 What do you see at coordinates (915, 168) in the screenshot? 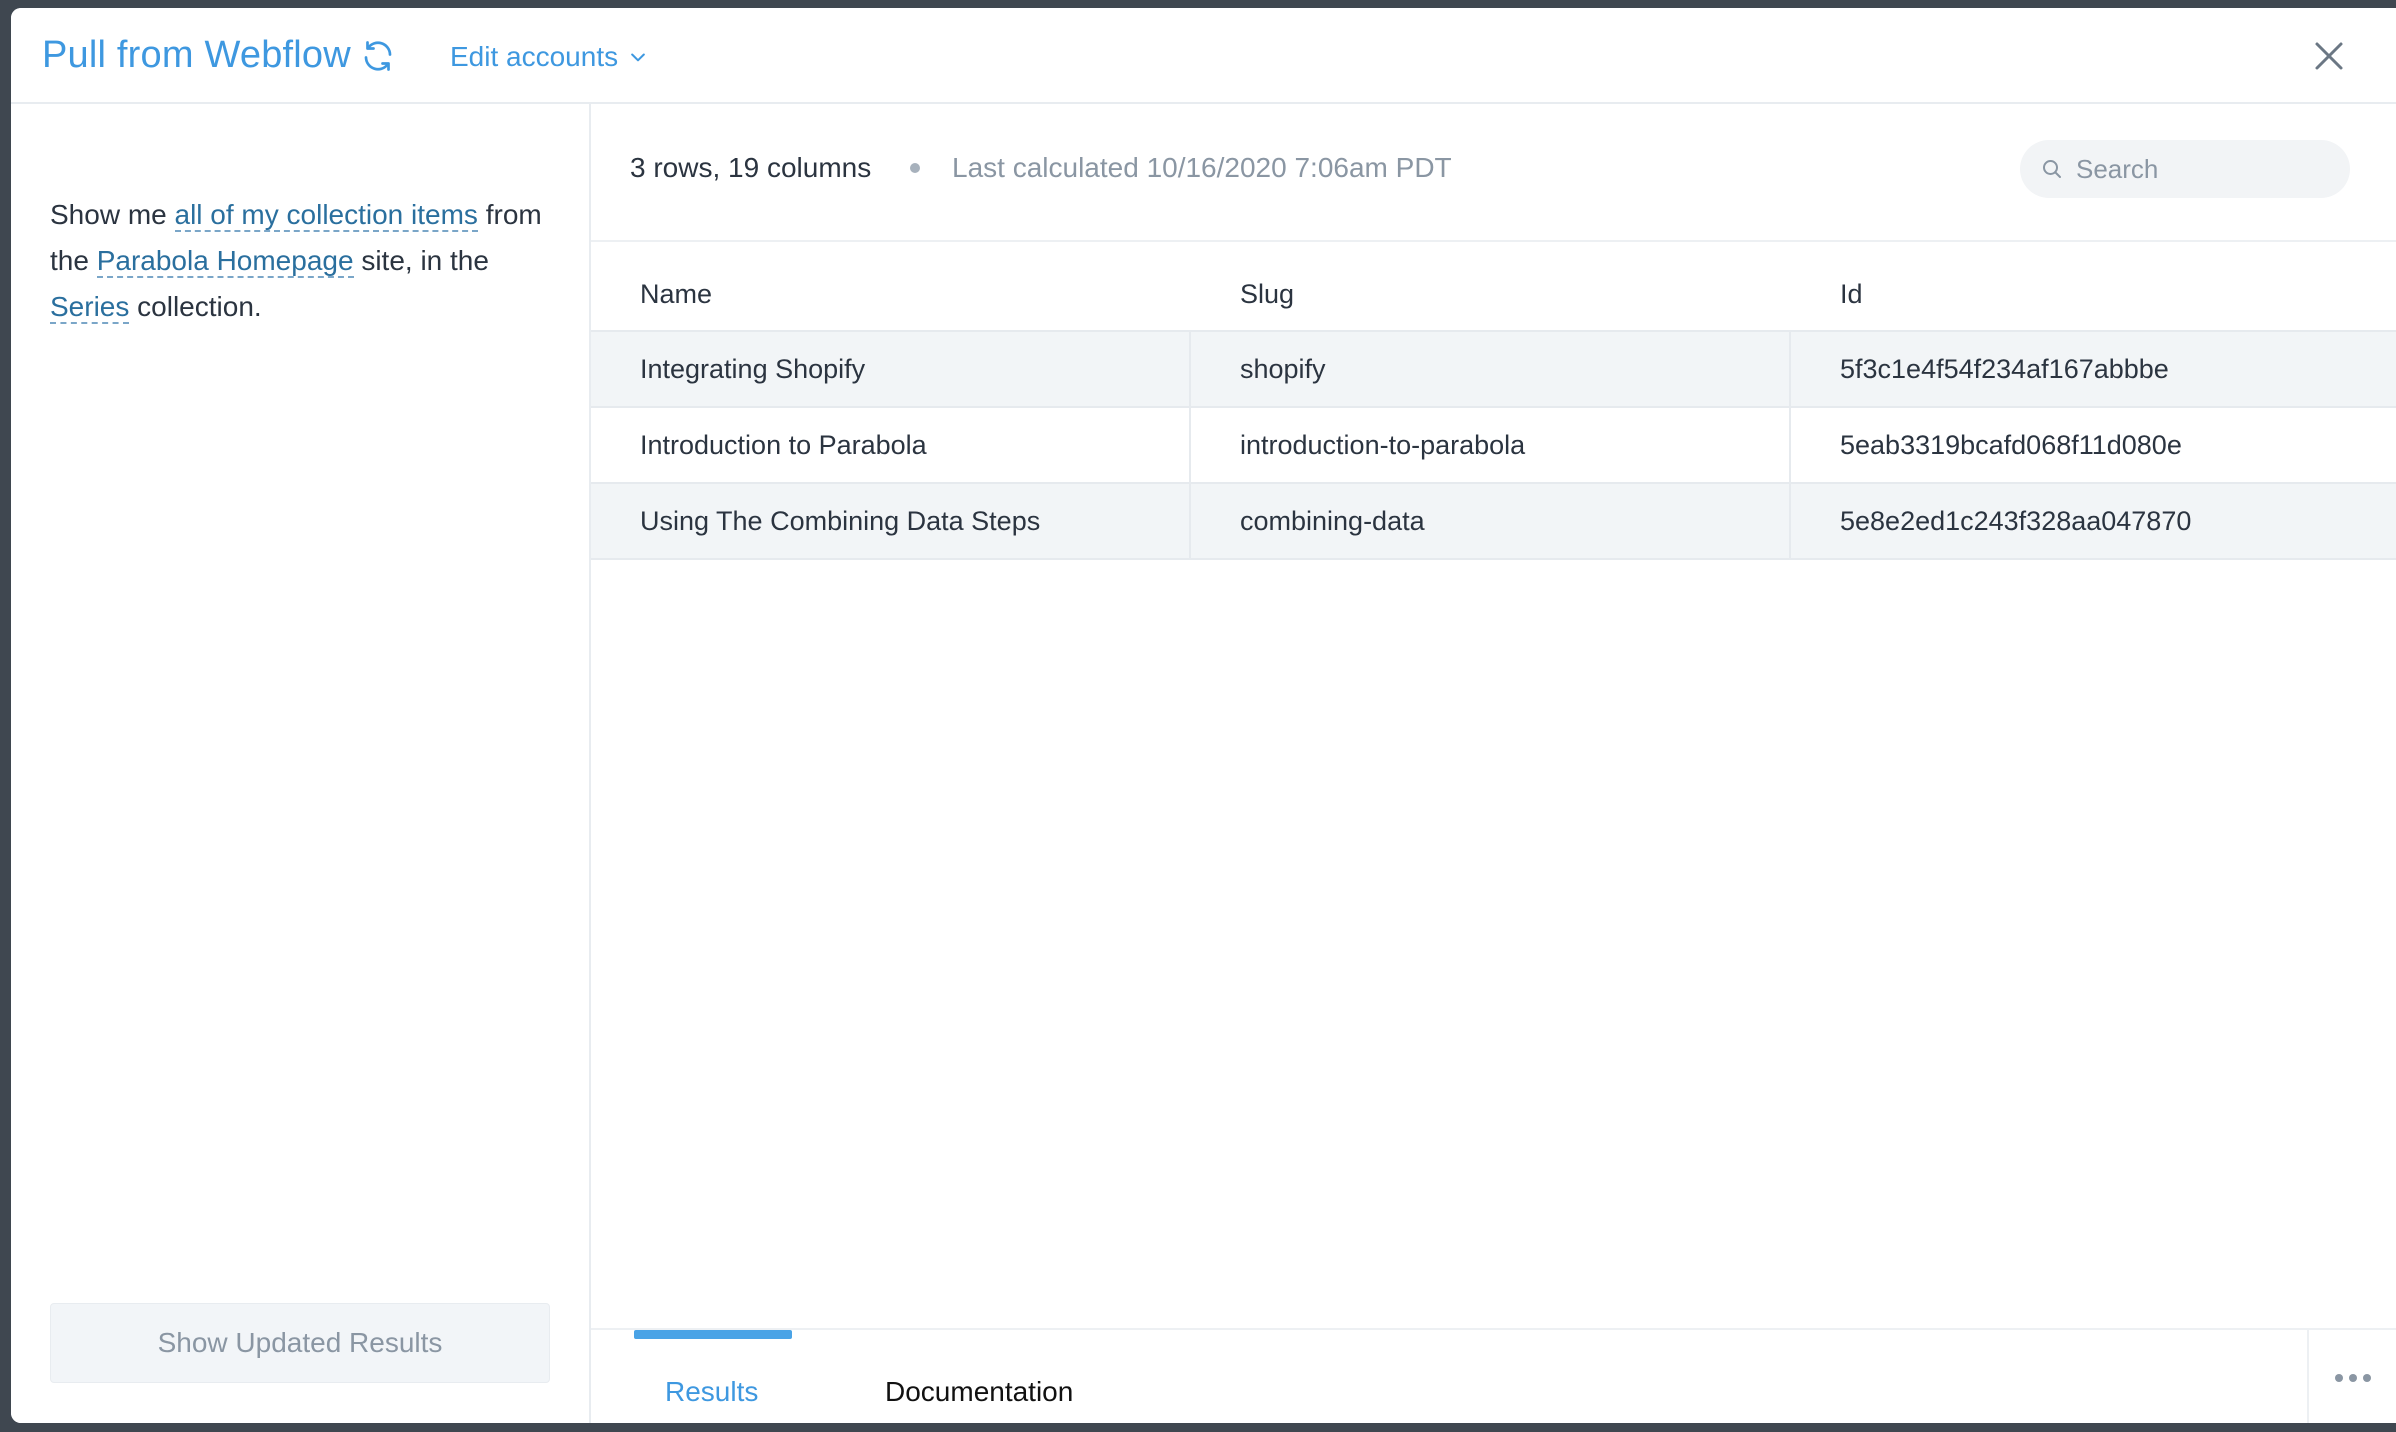
I see `separator-dot` at bounding box center [915, 168].